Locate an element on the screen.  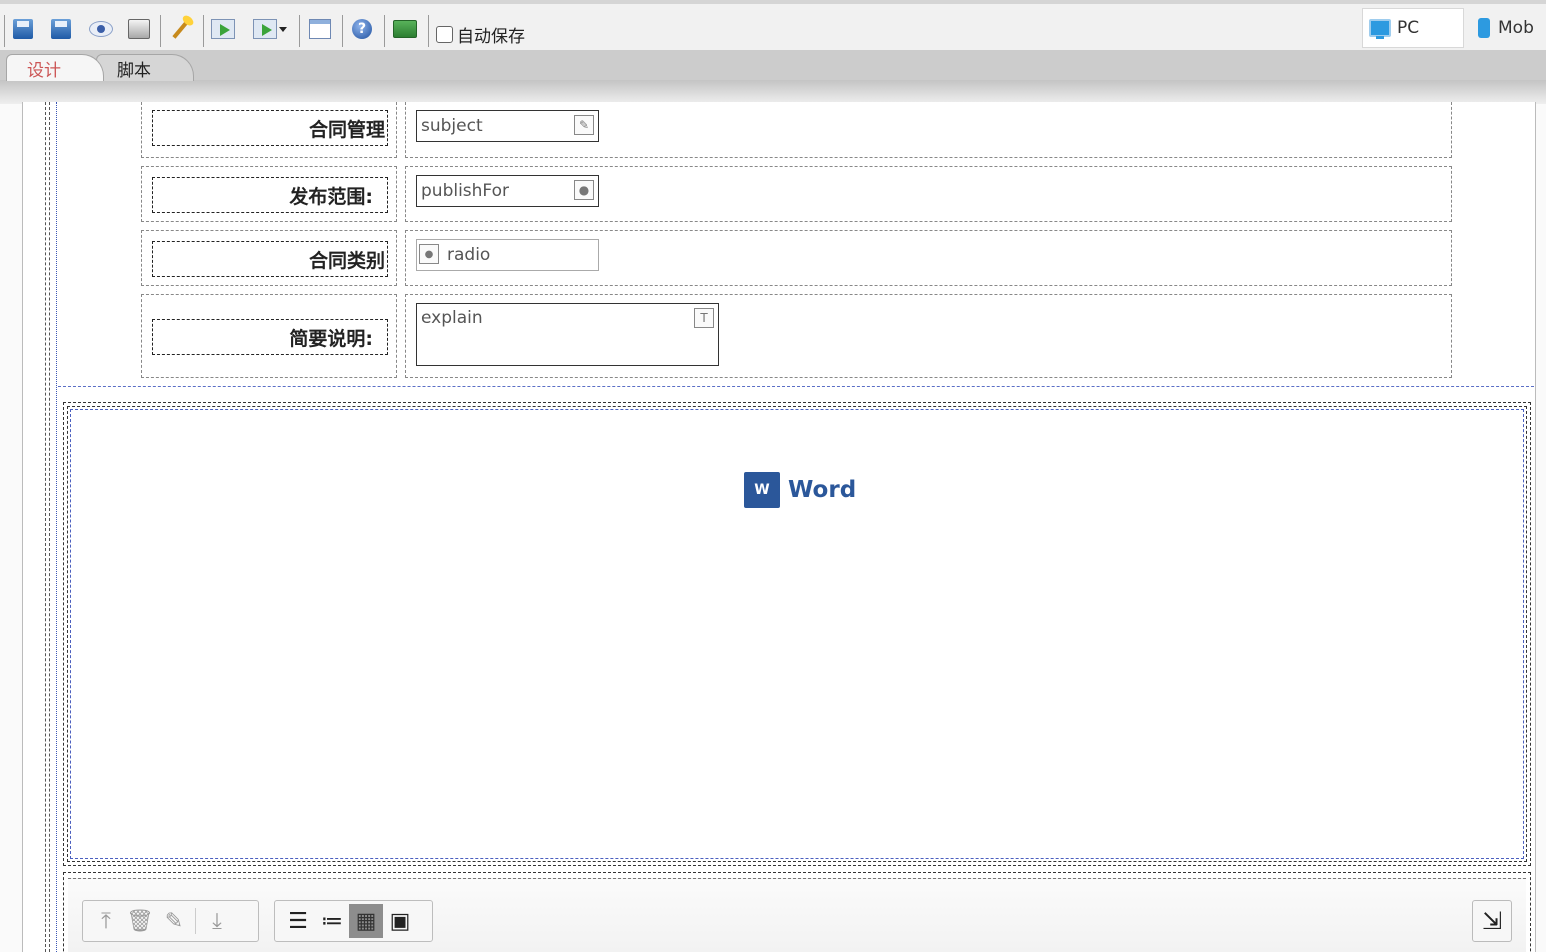
form-row: 简要说明: explain T is located at coordinates (796, 336).